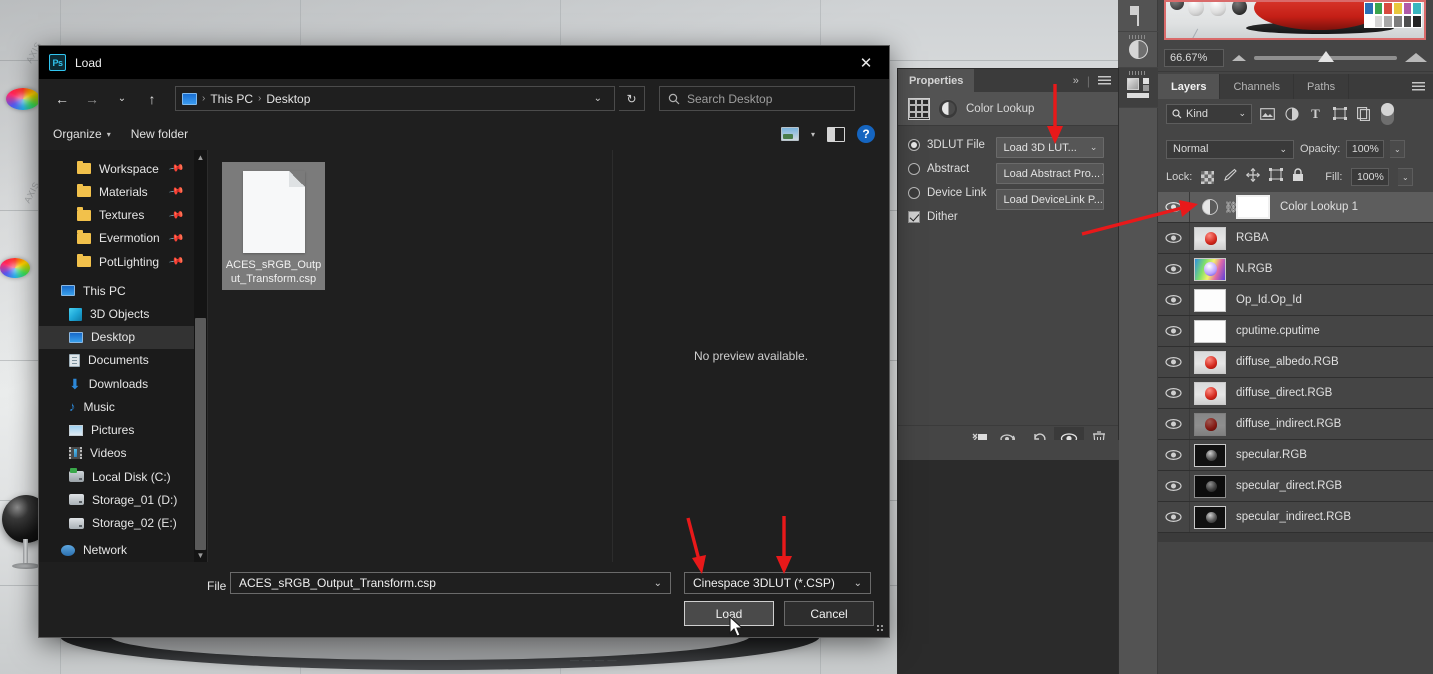 The width and height of the screenshot is (1433, 674). Describe the element at coordinates (947, 169) in the screenshot. I see `radio-abstract: Abstract` at that location.